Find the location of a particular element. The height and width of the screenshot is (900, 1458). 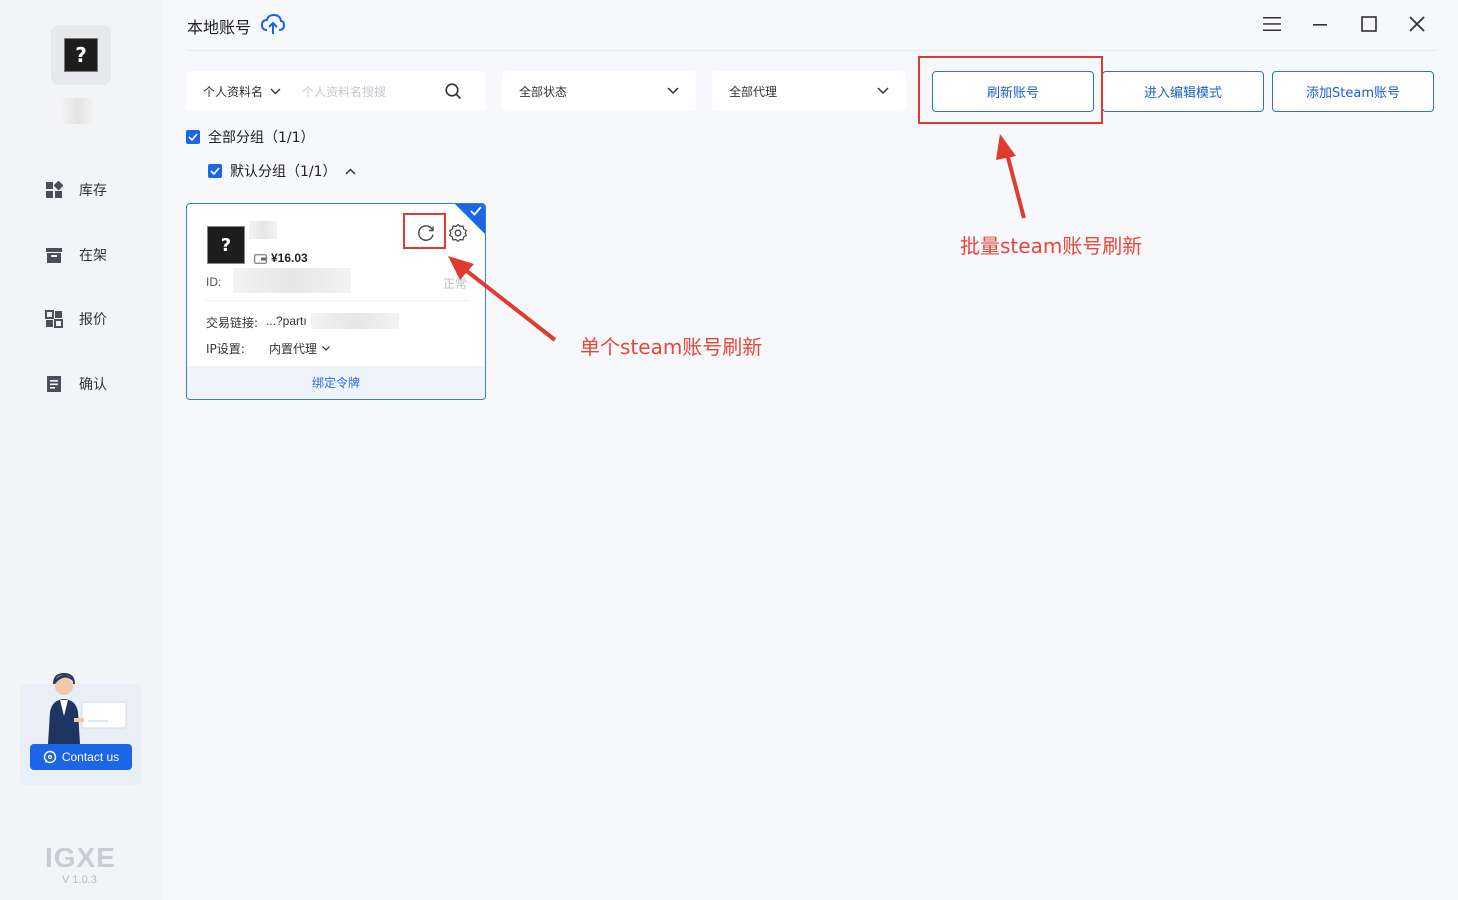

annotation-arrow-single is located at coordinates (509, 304).